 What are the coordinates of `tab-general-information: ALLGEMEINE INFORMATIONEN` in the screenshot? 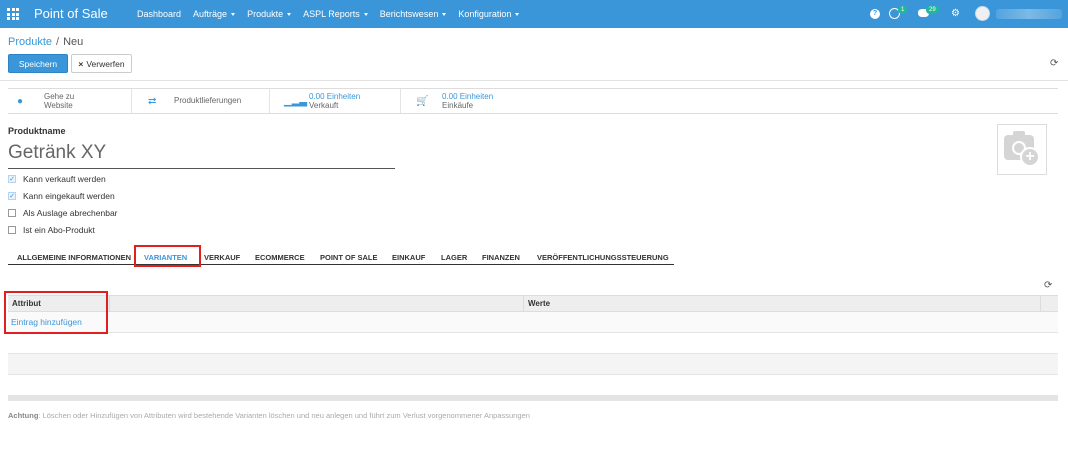 It's located at (74, 257).